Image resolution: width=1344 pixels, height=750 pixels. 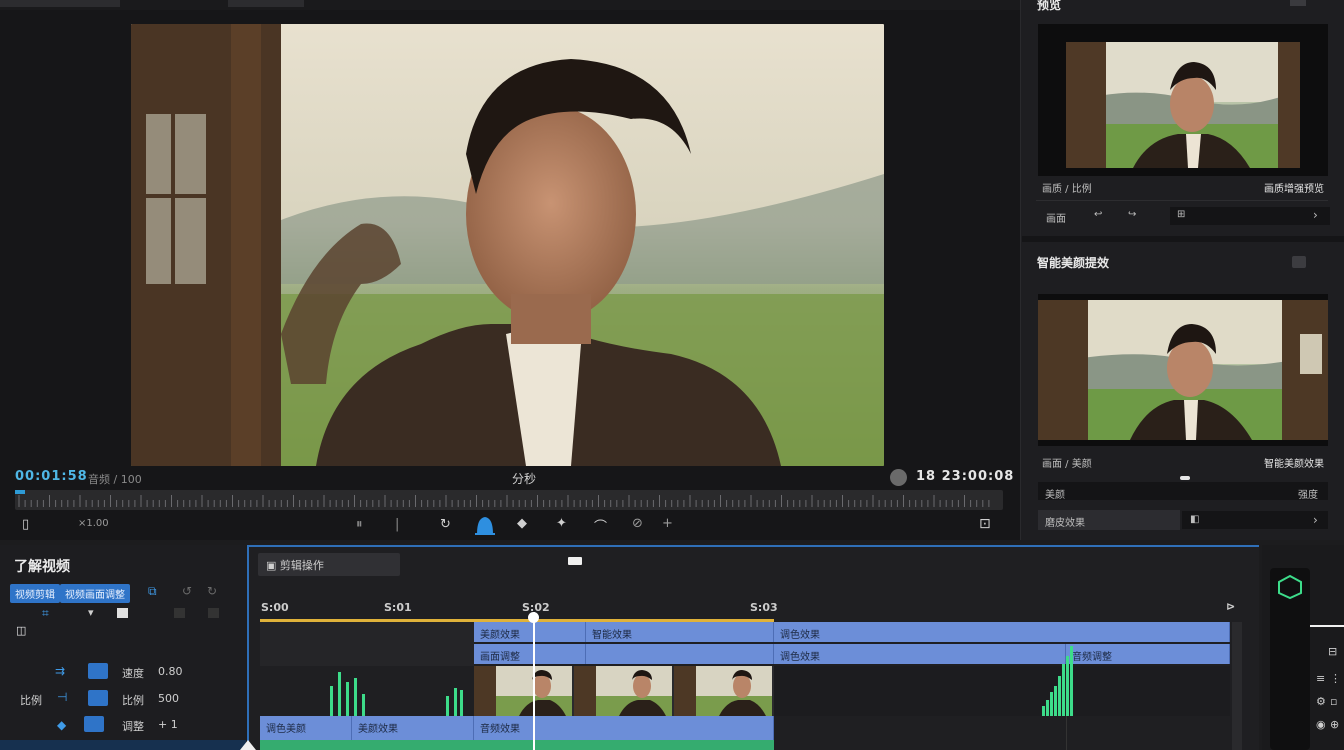 I want to click on ratio-keyframe, so click(x=98, y=698).